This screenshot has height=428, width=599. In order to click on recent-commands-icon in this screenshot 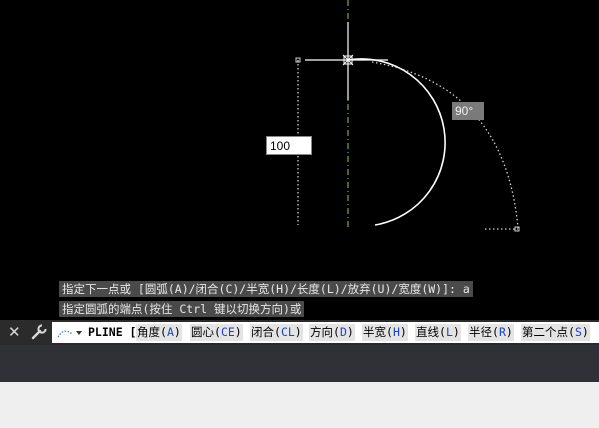, I will do `click(69, 332)`.